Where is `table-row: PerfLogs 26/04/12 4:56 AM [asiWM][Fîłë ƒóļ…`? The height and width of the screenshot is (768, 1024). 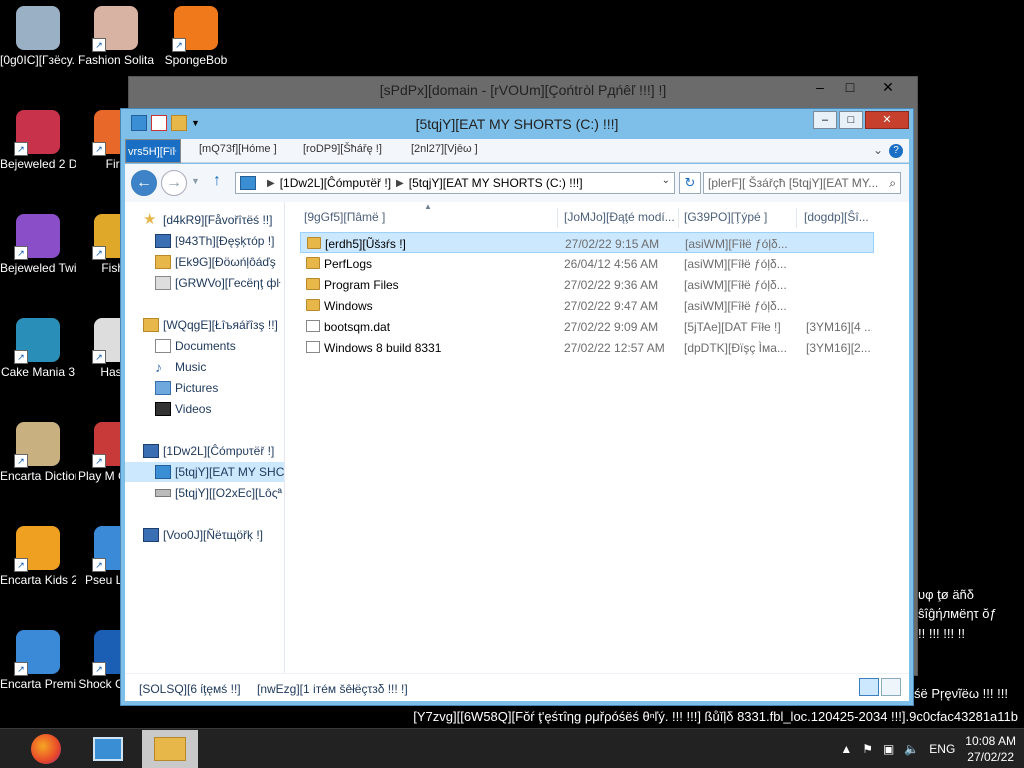 table-row: PerfLogs 26/04/12 4:56 AM [asiWM][Fîłë ƒóļ… is located at coordinates (587, 263).